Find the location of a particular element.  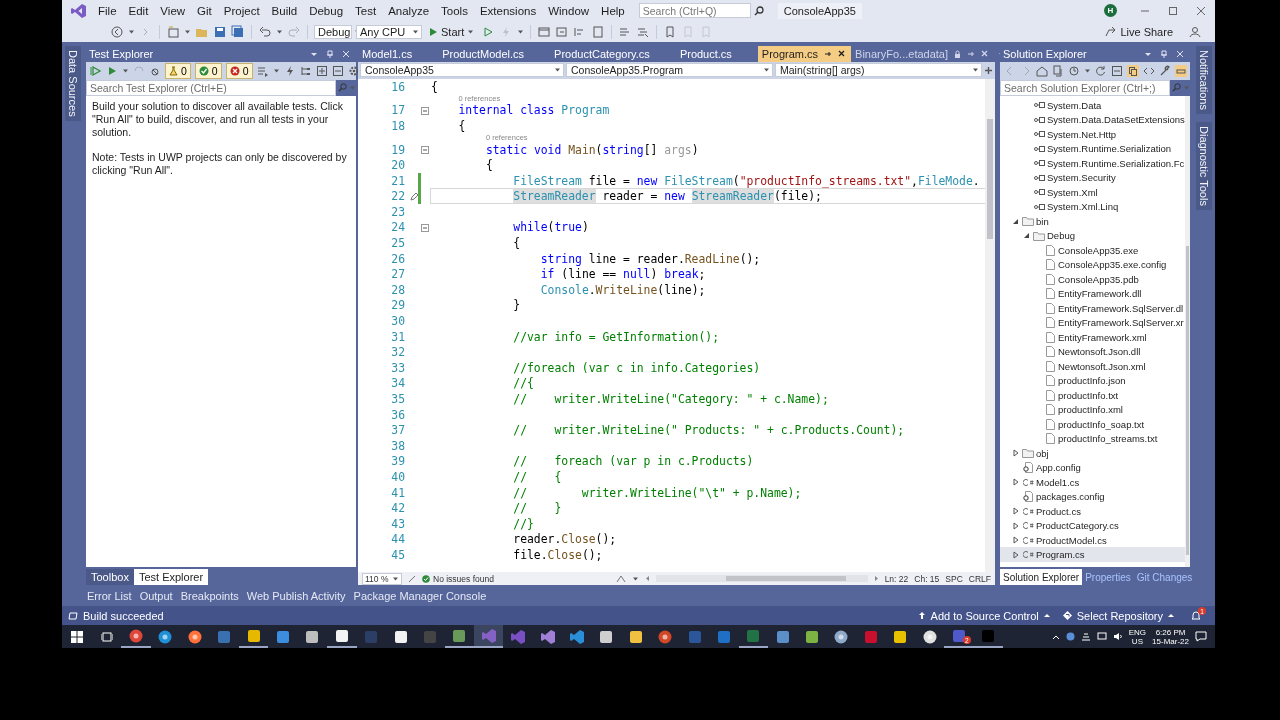

line-number: 40 is located at coordinates (398, 477).